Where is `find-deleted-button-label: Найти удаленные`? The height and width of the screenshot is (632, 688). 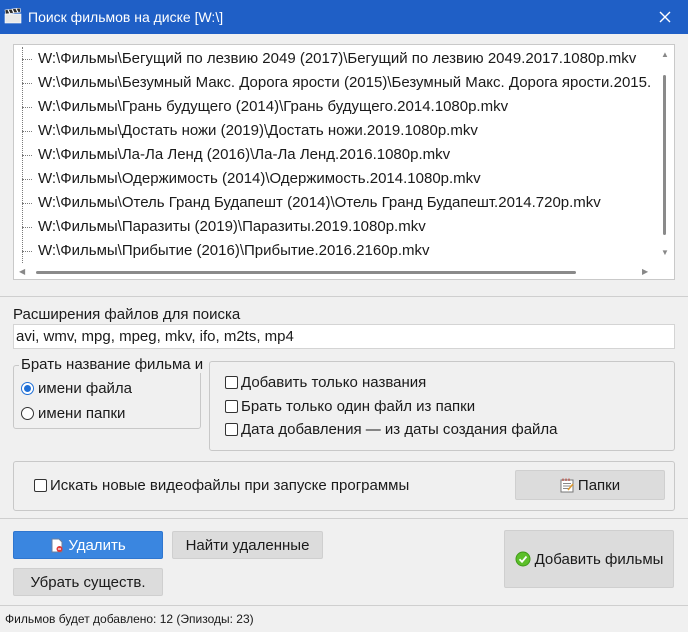 find-deleted-button-label: Найти удаленные is located at coordinates (247, 545).